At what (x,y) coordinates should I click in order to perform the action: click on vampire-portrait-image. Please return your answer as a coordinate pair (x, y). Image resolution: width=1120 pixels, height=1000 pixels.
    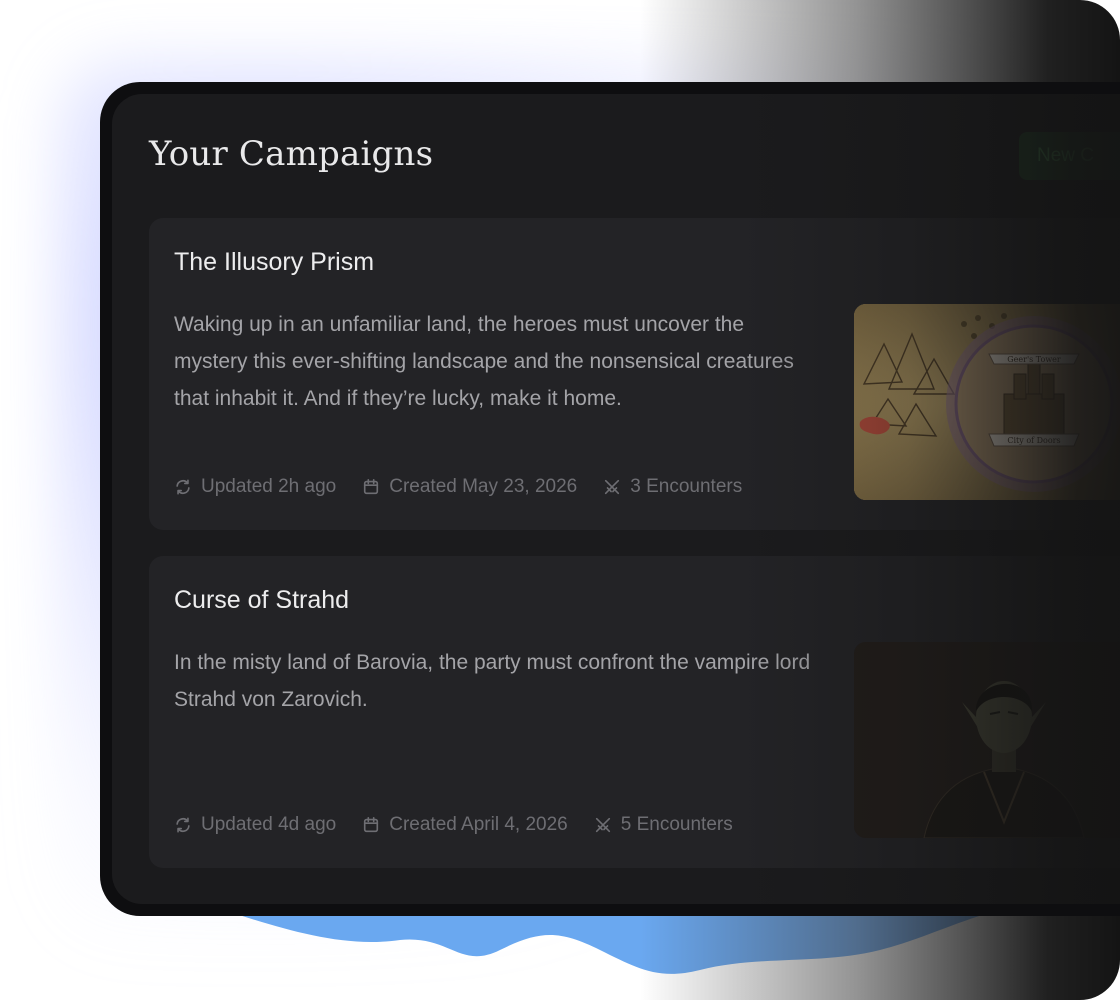
    Looking at the image, I should click on (987, 740).